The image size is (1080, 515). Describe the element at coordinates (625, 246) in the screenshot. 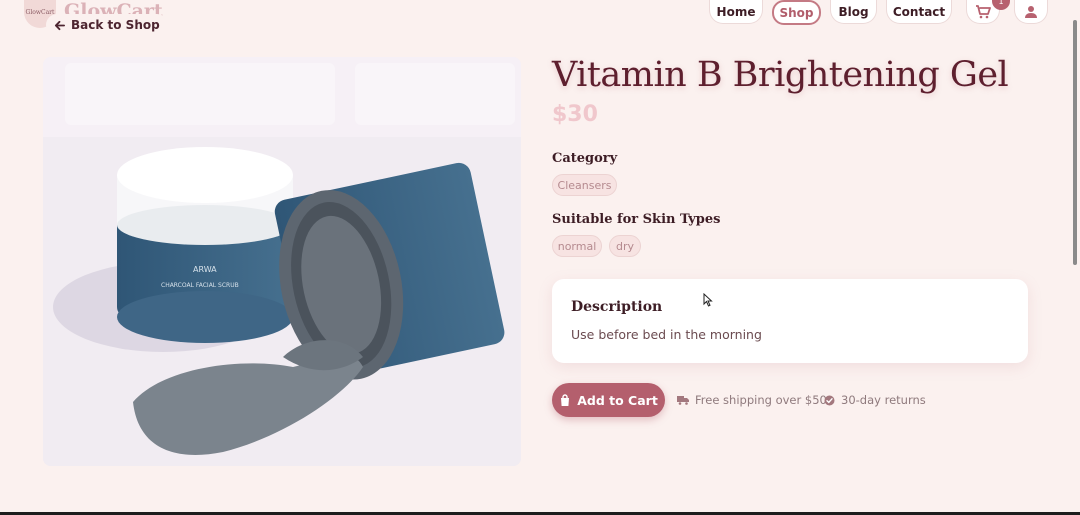

I see `skin-type-tag: dry` at that location.